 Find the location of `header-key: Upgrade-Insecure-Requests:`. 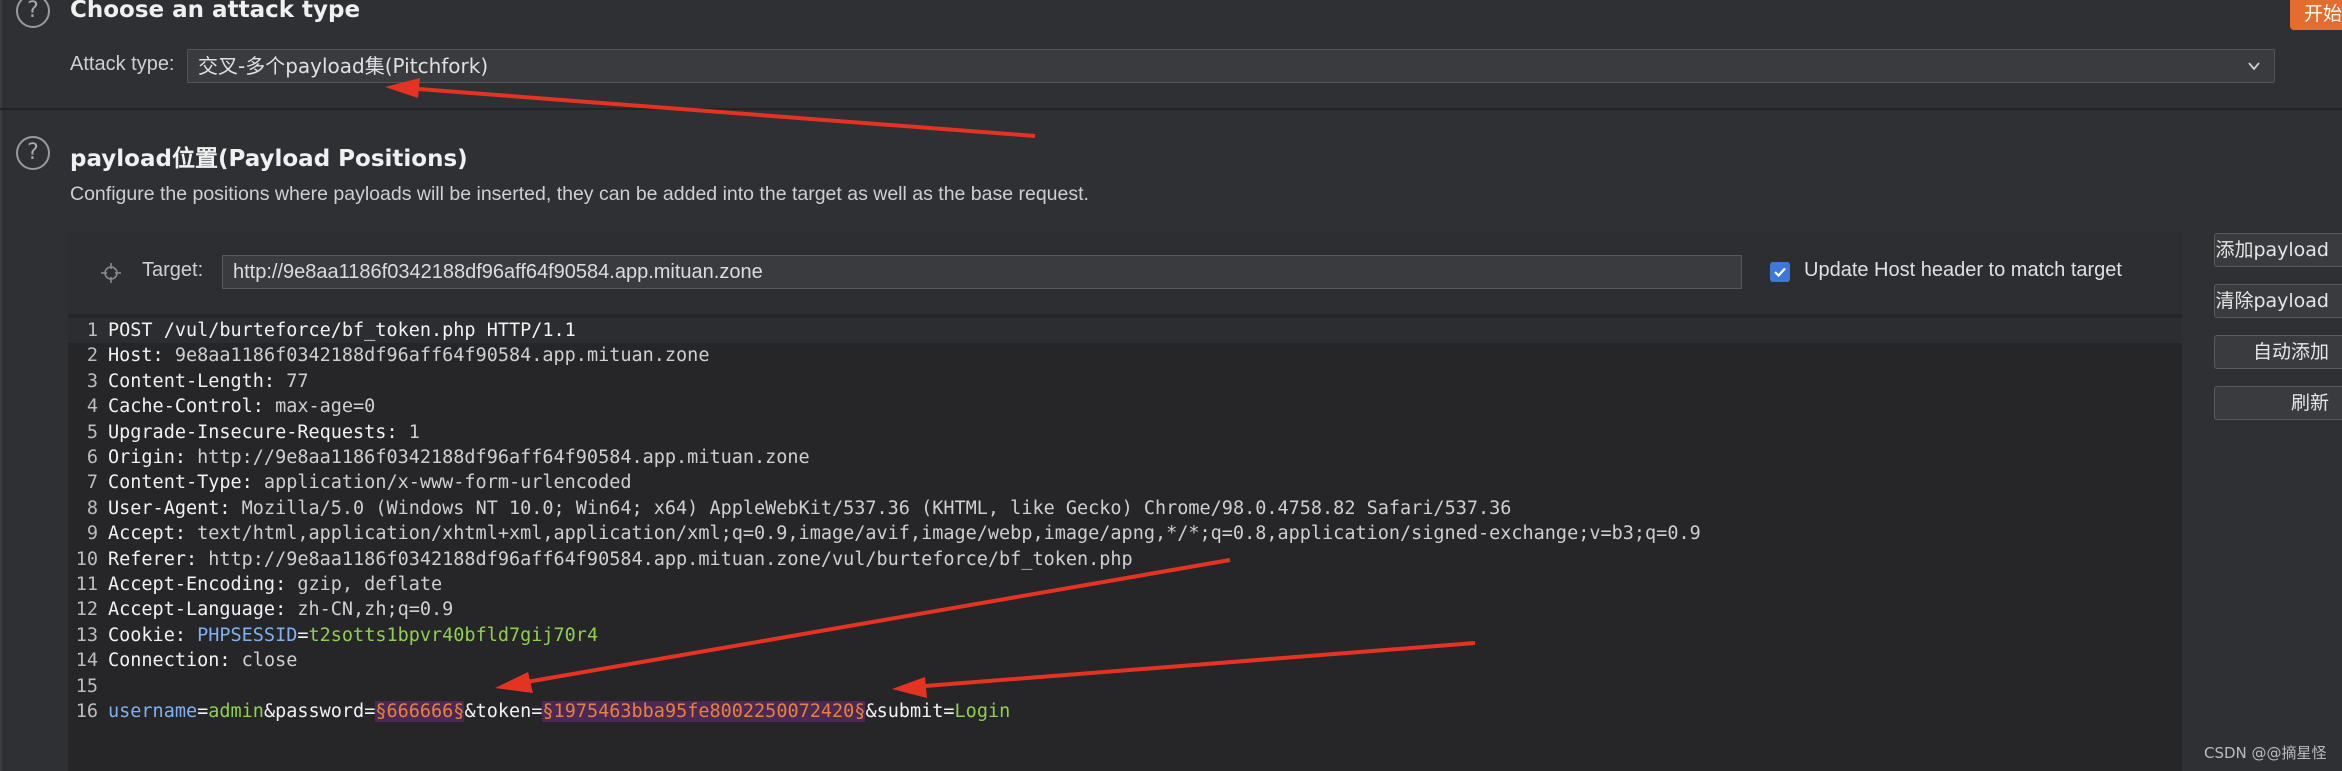

header-key: Upgrade-Insecure-Requests: is located at coordinates (253, 432).